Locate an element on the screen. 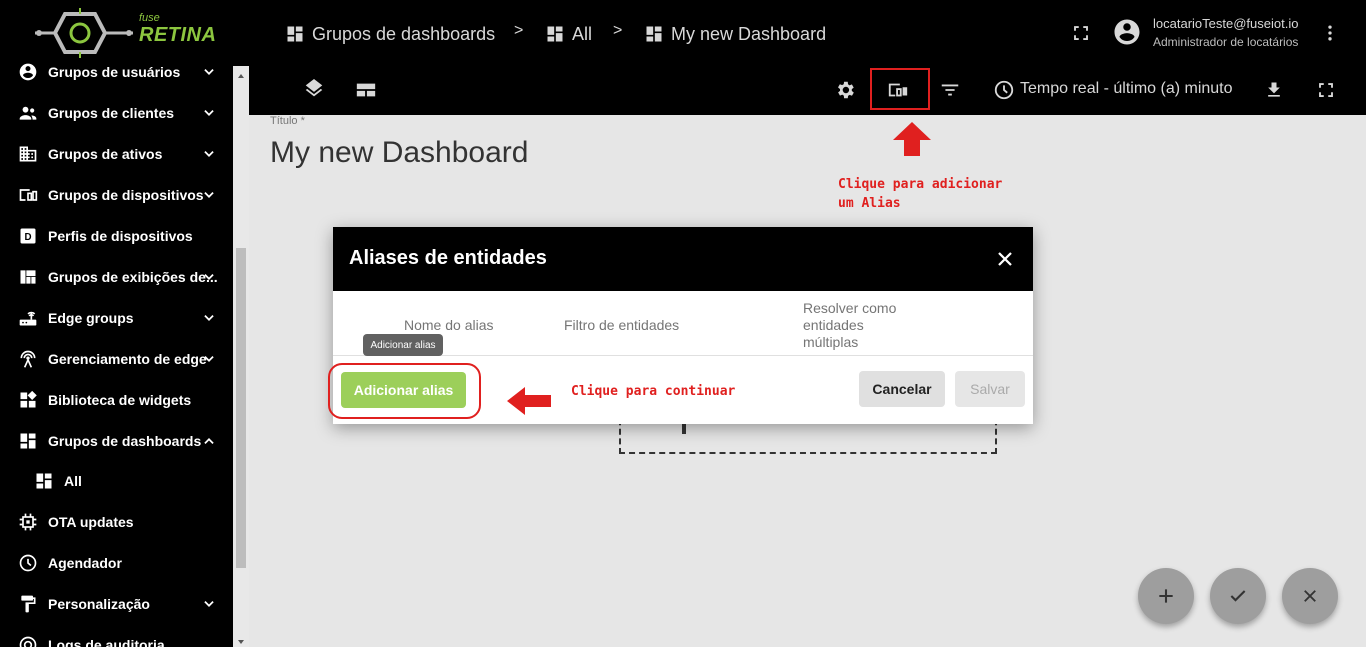 This screenshot has width=1366, height=647. sidebar-item-grupos-de-ativos: Grupos de ativos is located at coordinates (116, 154).